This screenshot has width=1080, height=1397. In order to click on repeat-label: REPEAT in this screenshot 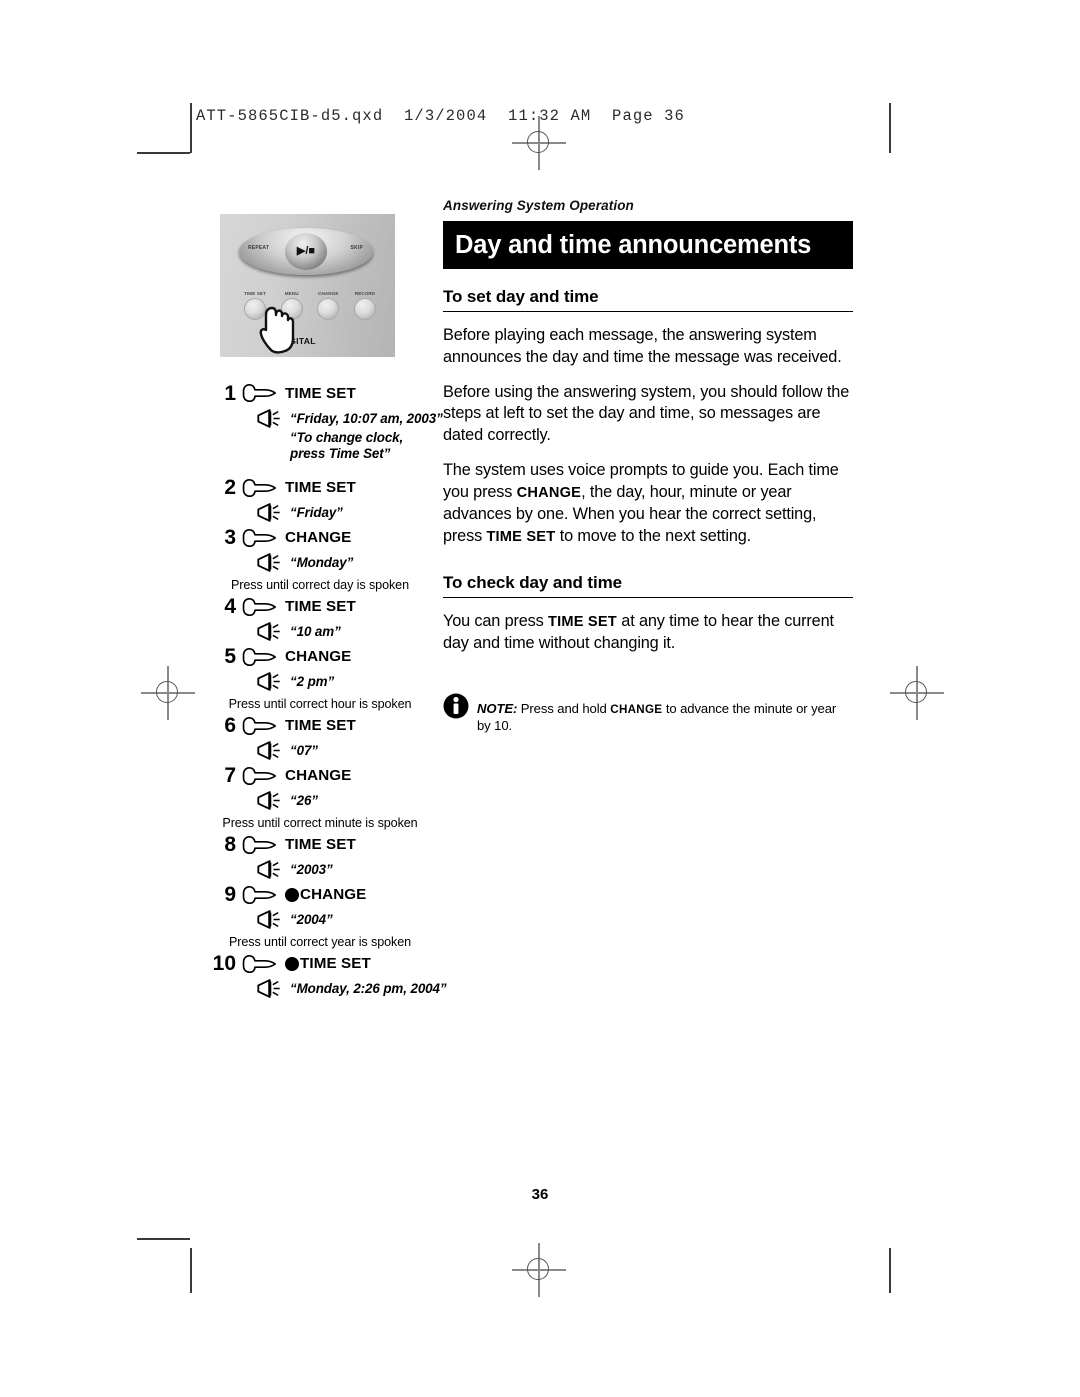, I will do `click(259, 248)`.